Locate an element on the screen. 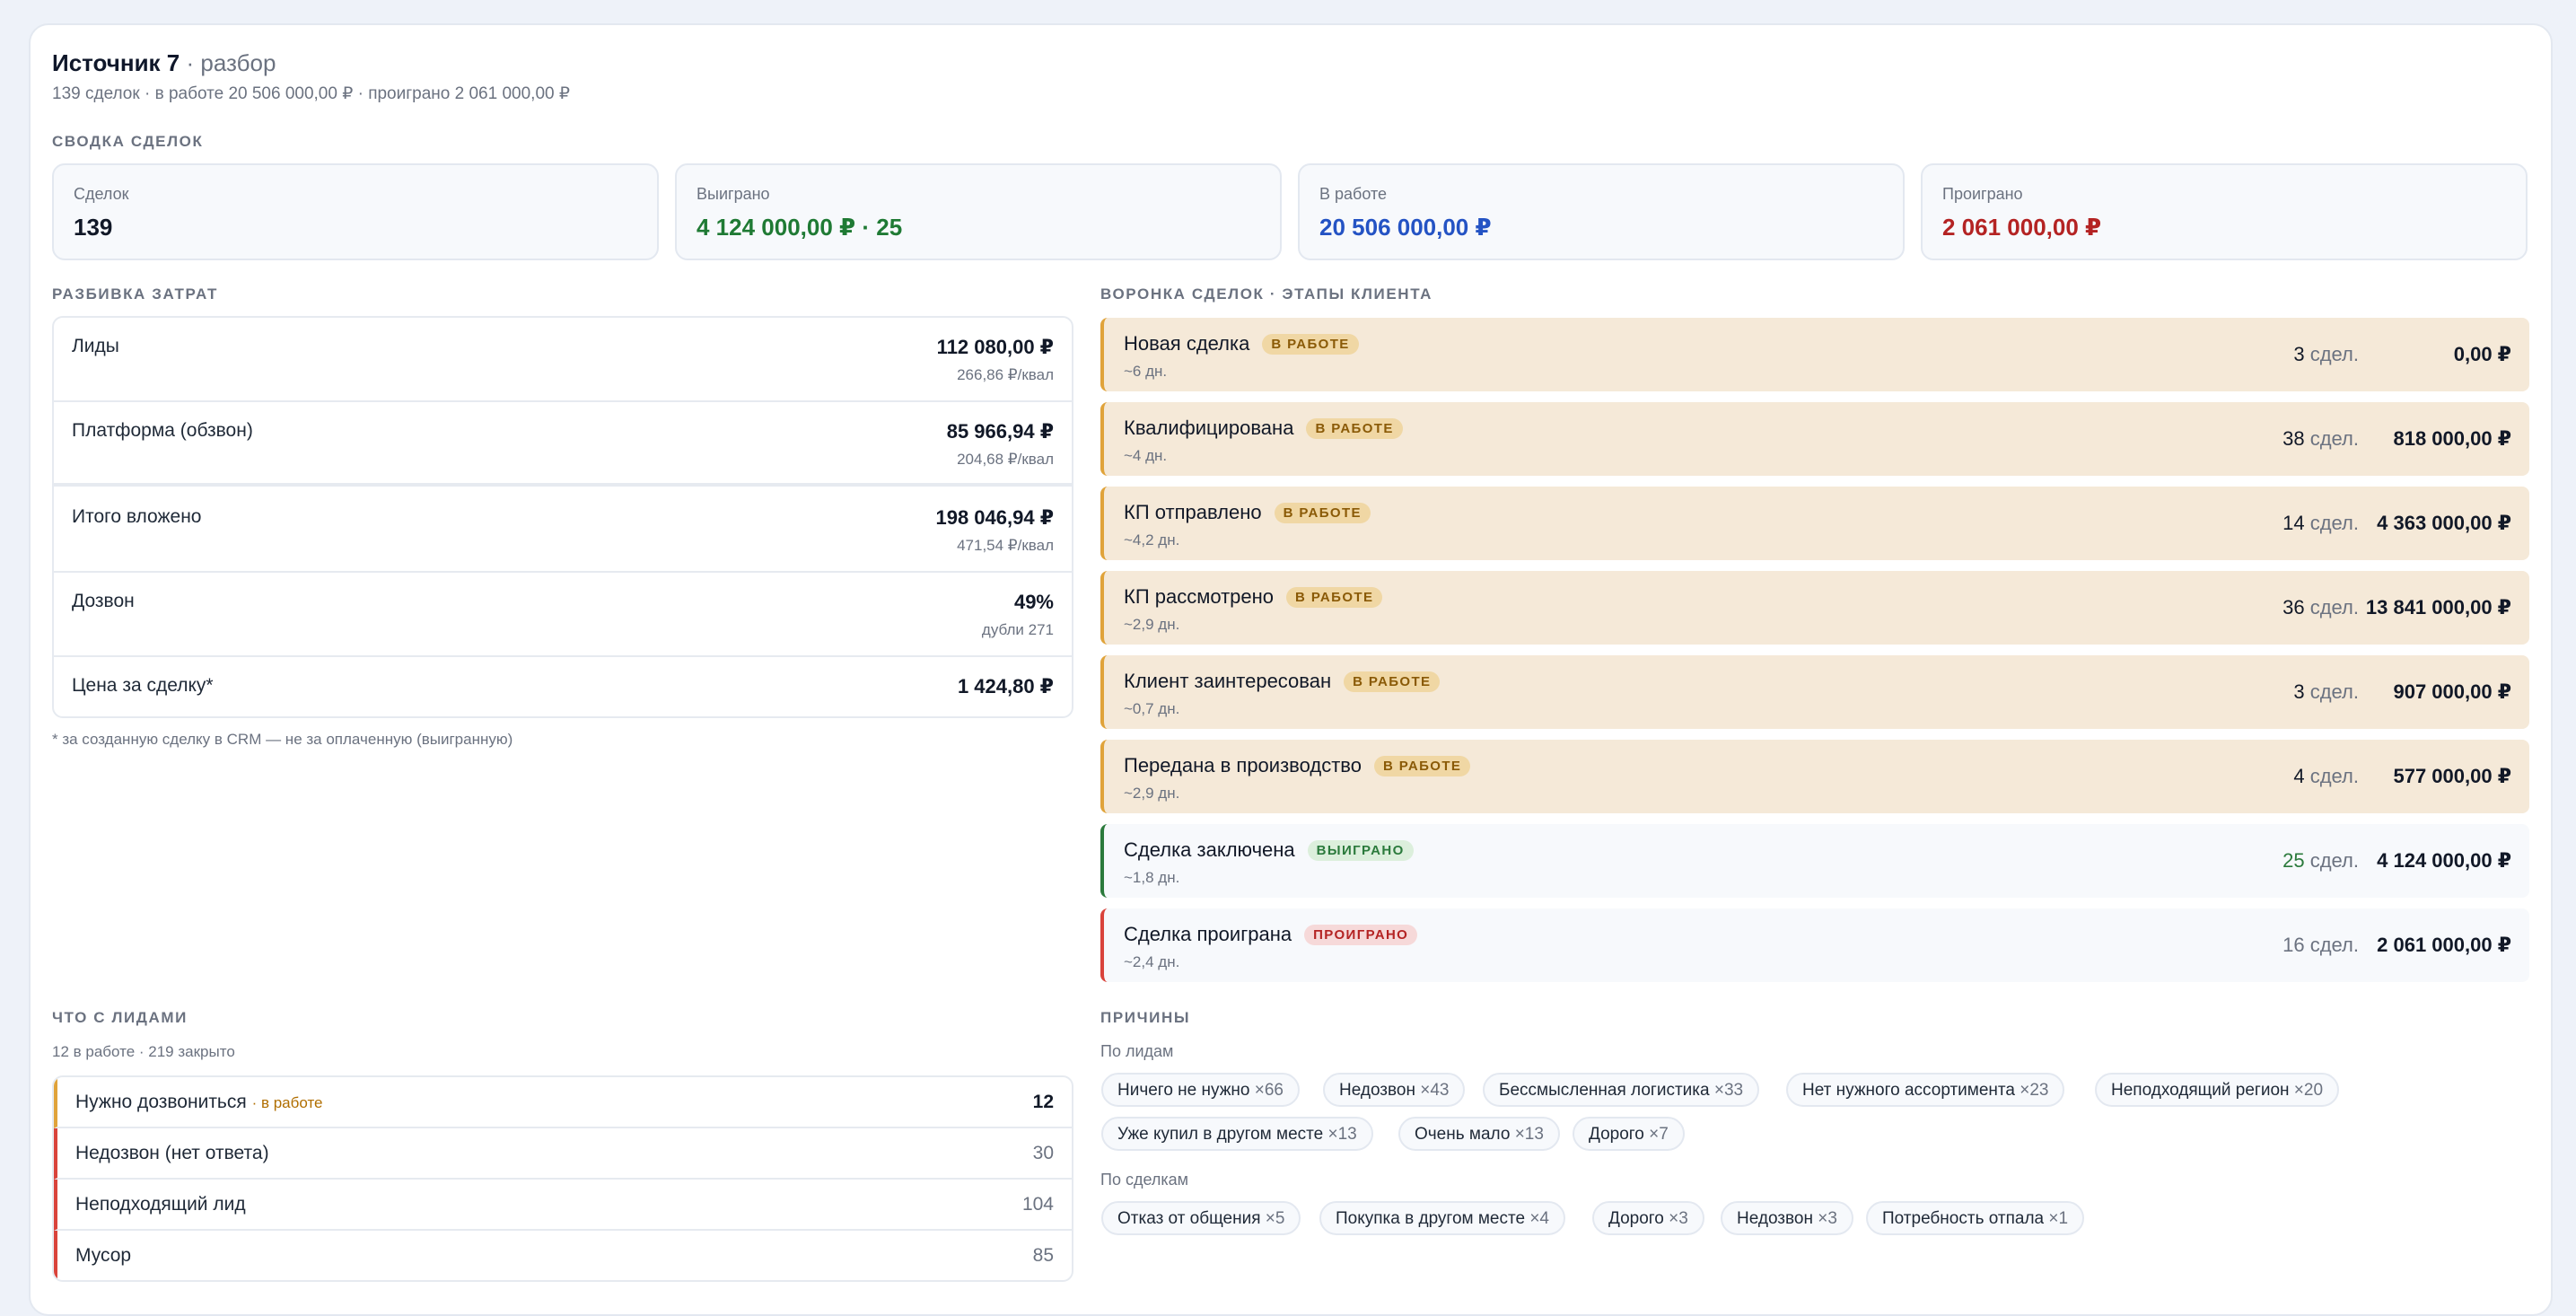 The height and width of the screenshot is (1316, 2576). cost-label: Цена за сделку* is located at coordinates (143, 686).